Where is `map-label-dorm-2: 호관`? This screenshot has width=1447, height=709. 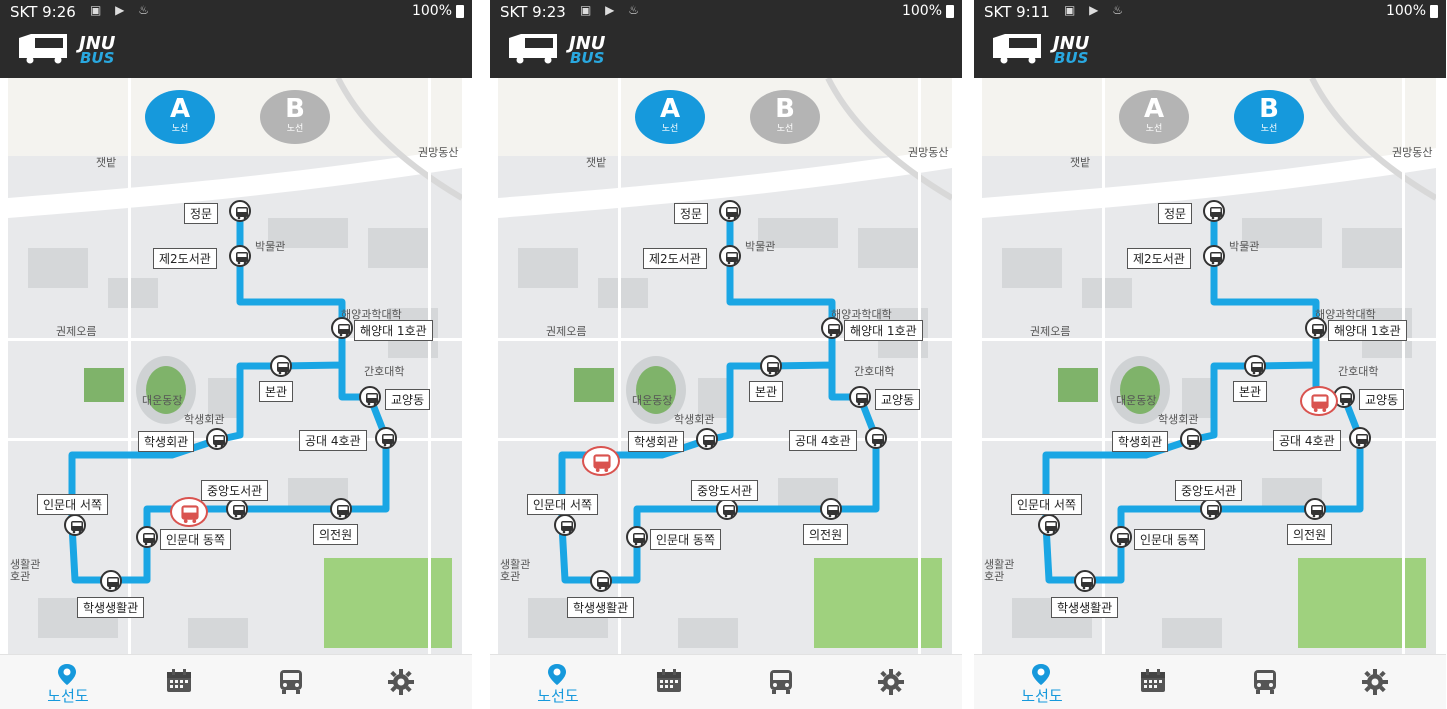 map-label-dorm-2: 호관 is located at coordinates (510, 576).